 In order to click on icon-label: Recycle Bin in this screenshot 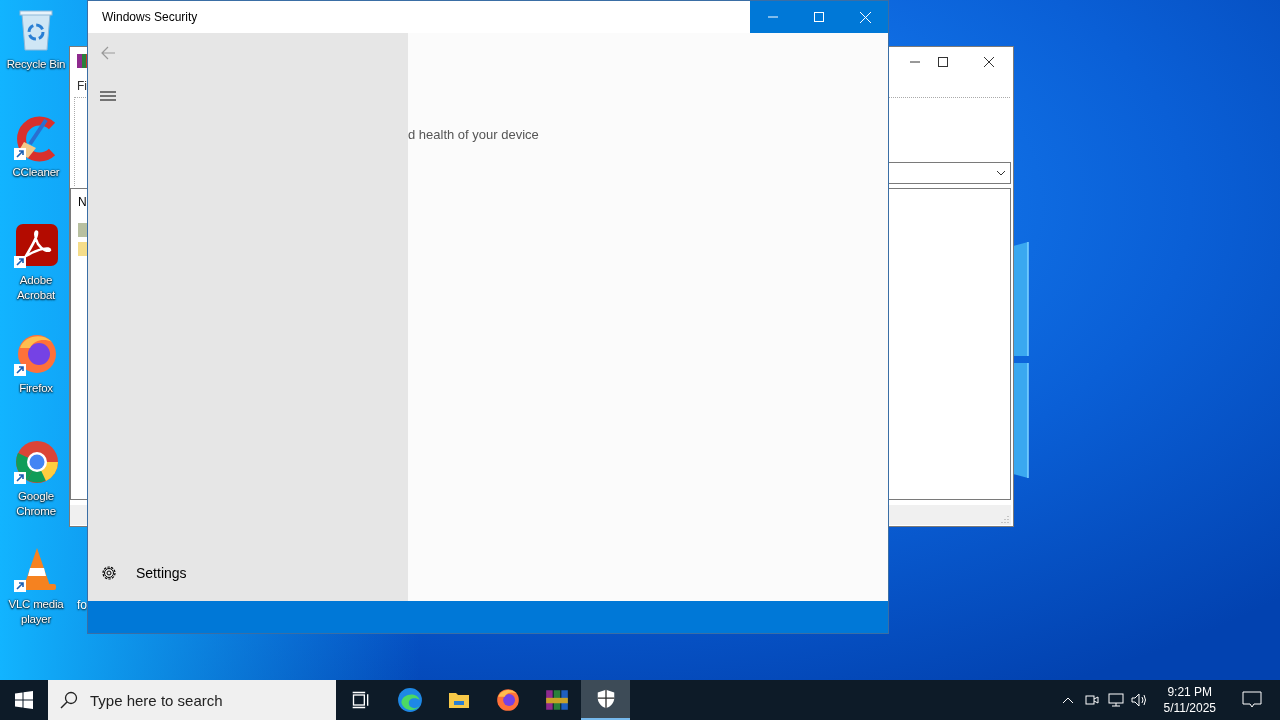, I will do `click(36, 64)`.